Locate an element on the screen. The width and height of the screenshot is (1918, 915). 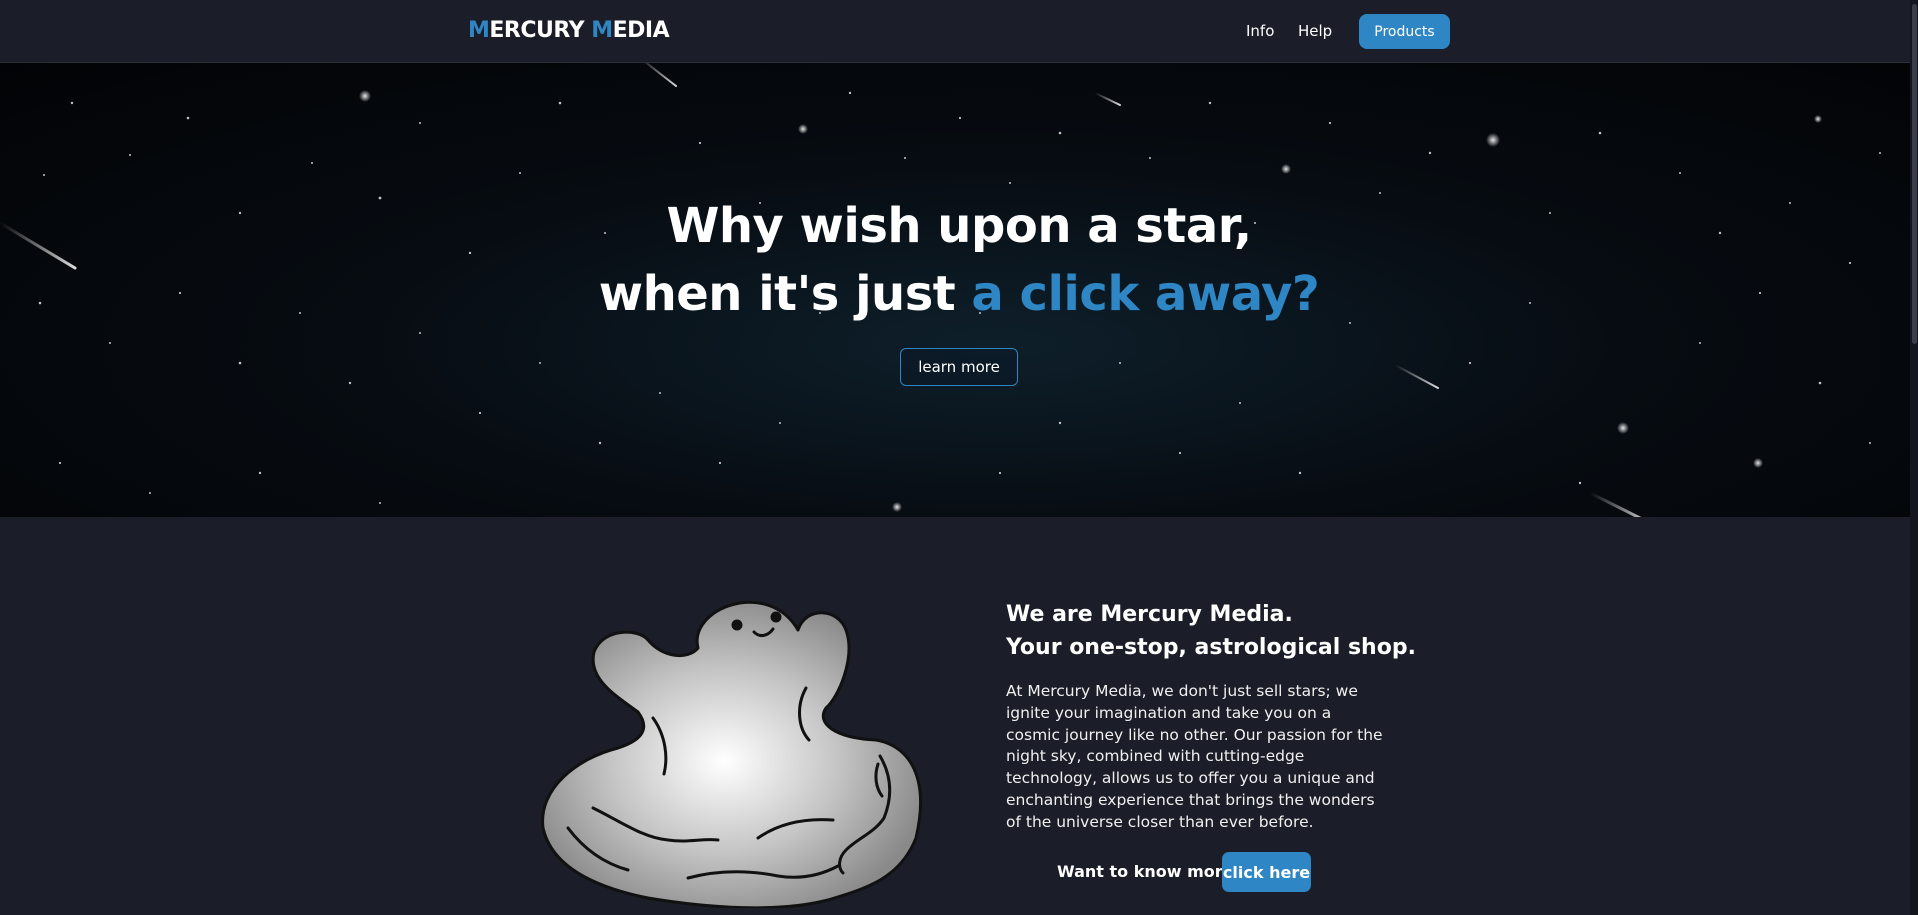
logo-initial-m: M is located at coordinates (479, 30).